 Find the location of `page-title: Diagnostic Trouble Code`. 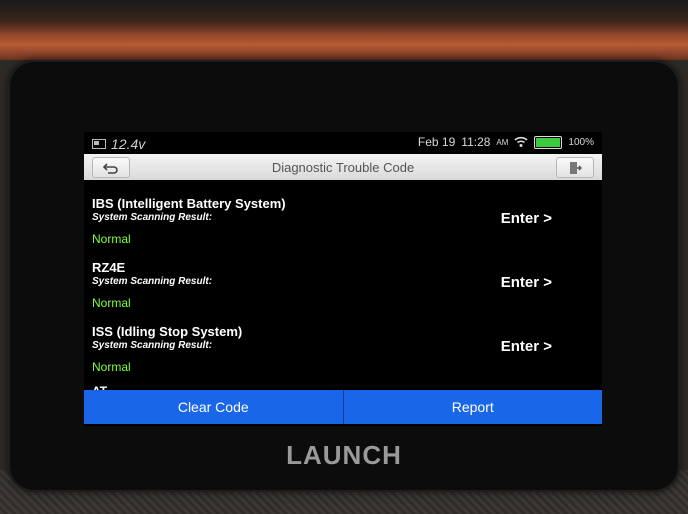

page-title: Diagnostic Trouble Code is located at coordinates (343, 167).